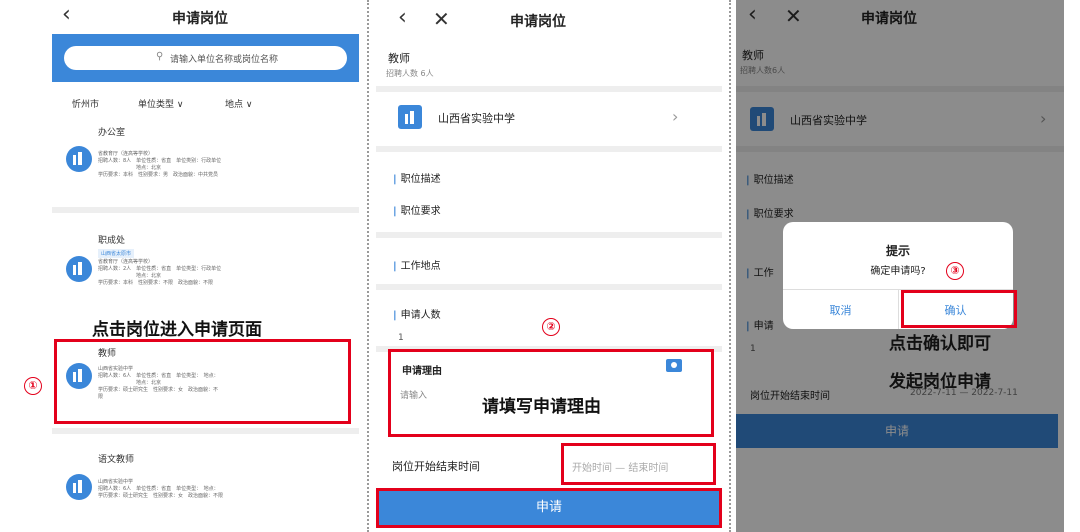 This screenshot has width=1080, height=532. Describe the element at coordinates (420, 266) in the screenshot. I see `section-label: 工作地点` at that location.